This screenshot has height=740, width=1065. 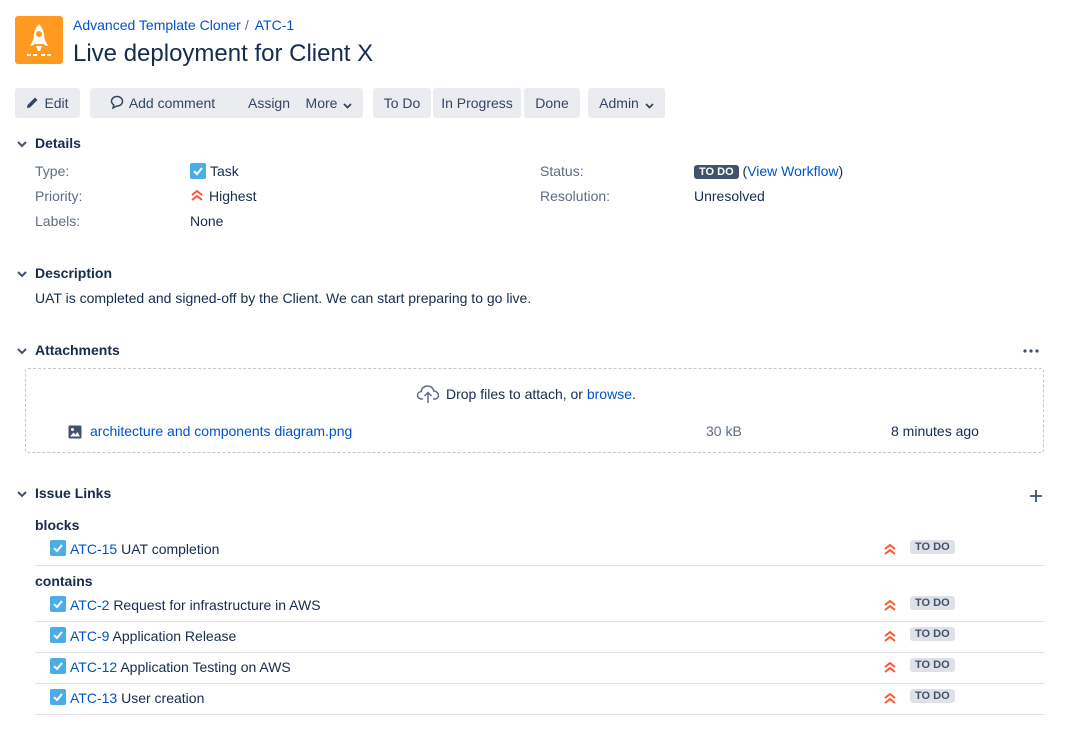 I want to click on more-button: More, so click(x=329, y=103).